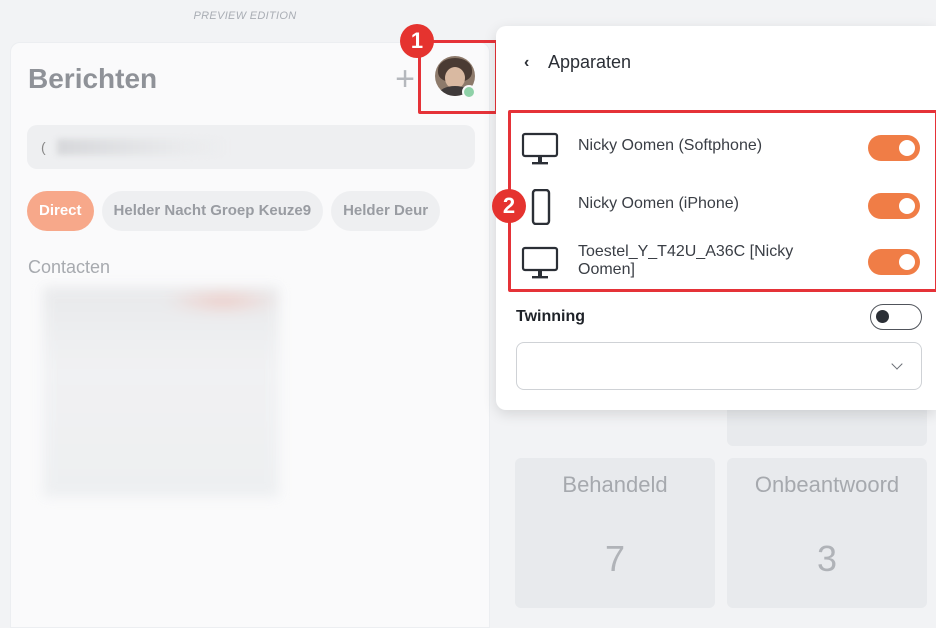  What do you see at coordinates (93, 78) in the screenshot?
I see `page-title: Berichten` at bounding box center [93, 78].